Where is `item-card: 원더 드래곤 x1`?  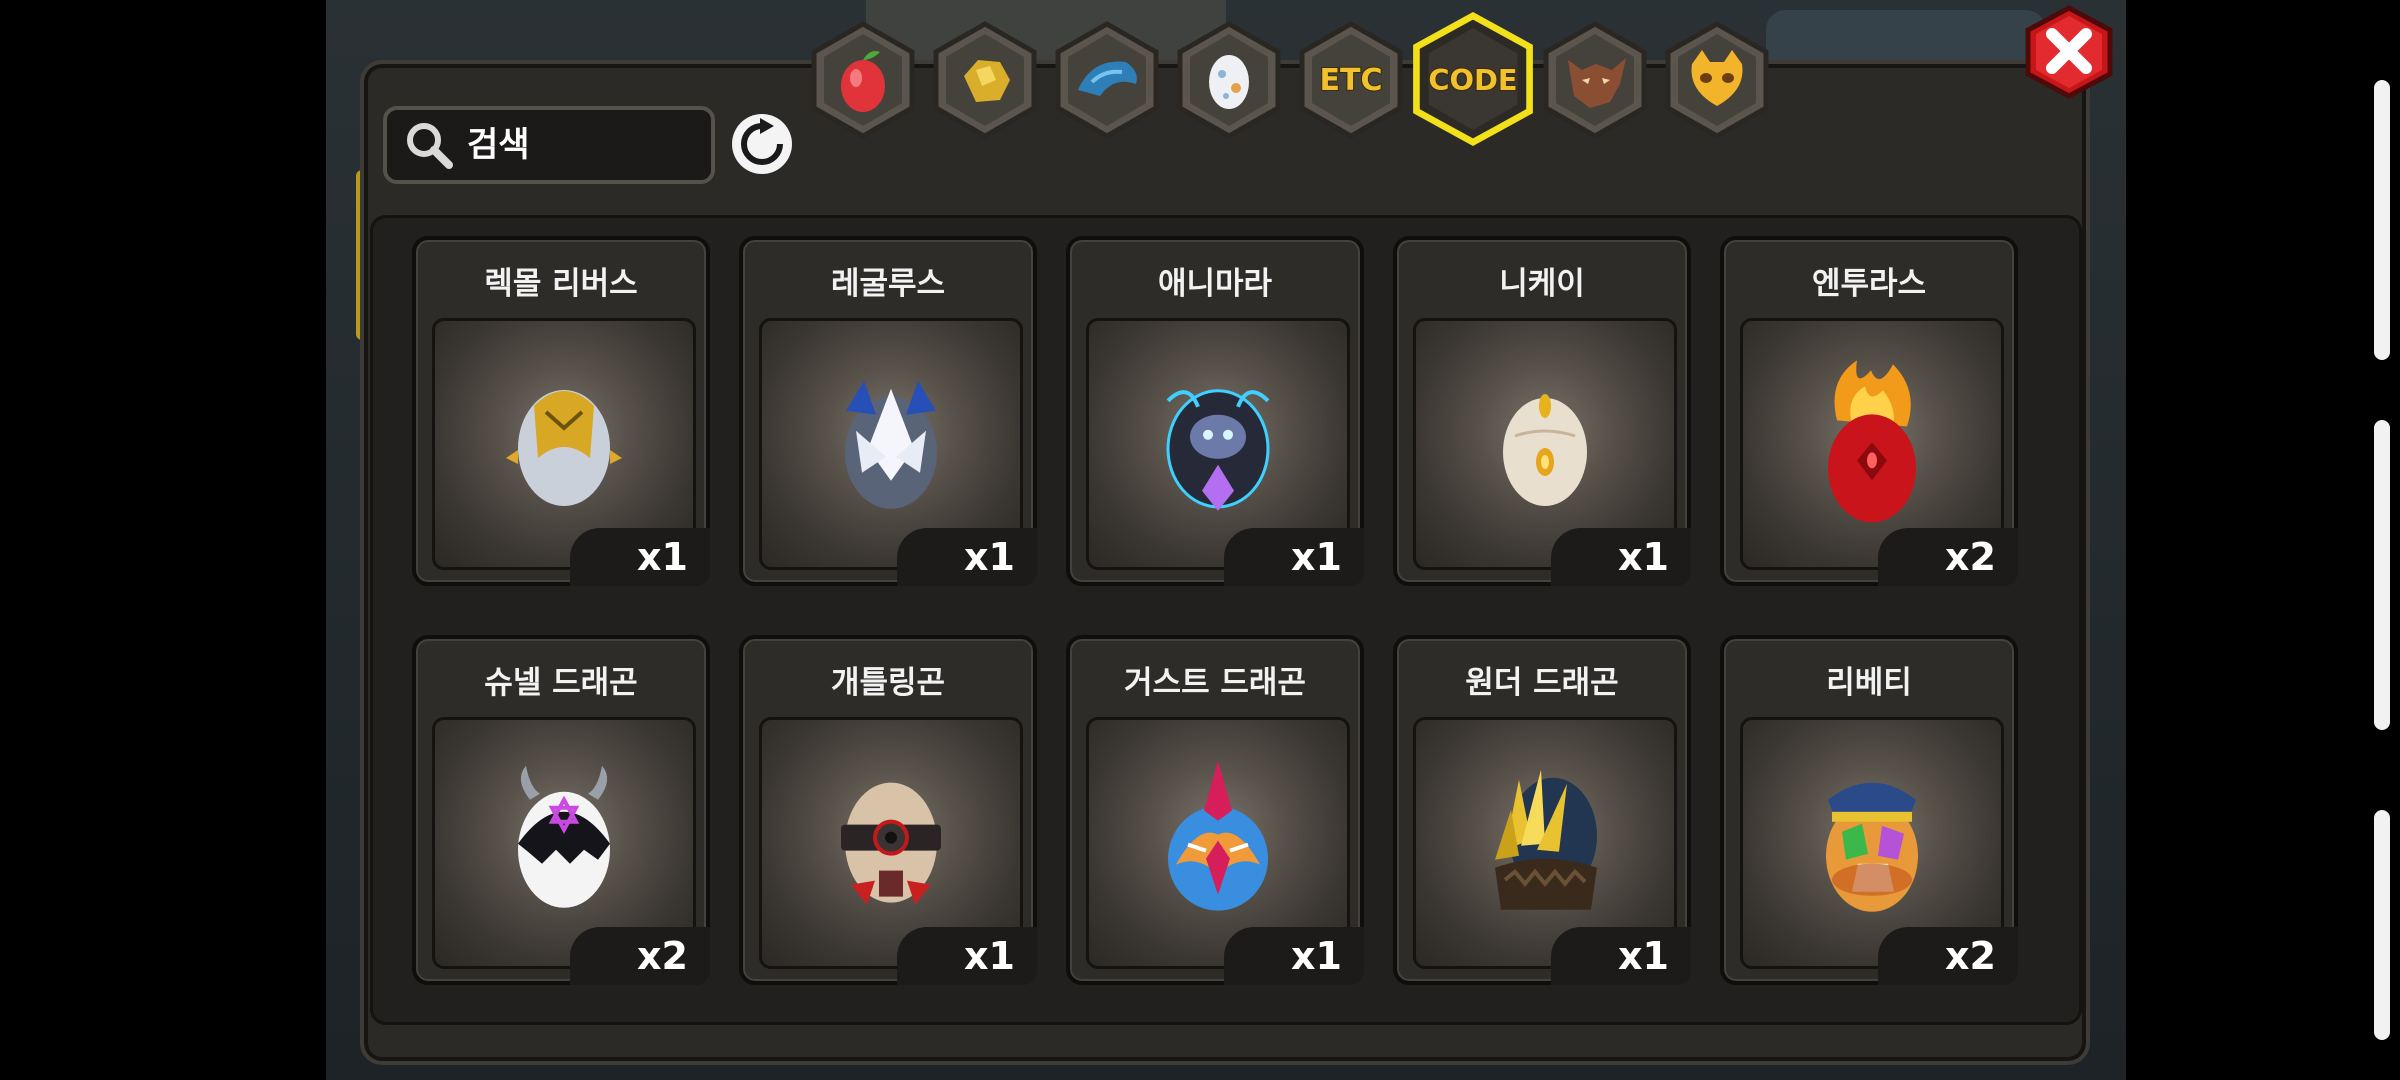
item-card: 원더 드래곤 x1 is located at coordinates (1542, 810).